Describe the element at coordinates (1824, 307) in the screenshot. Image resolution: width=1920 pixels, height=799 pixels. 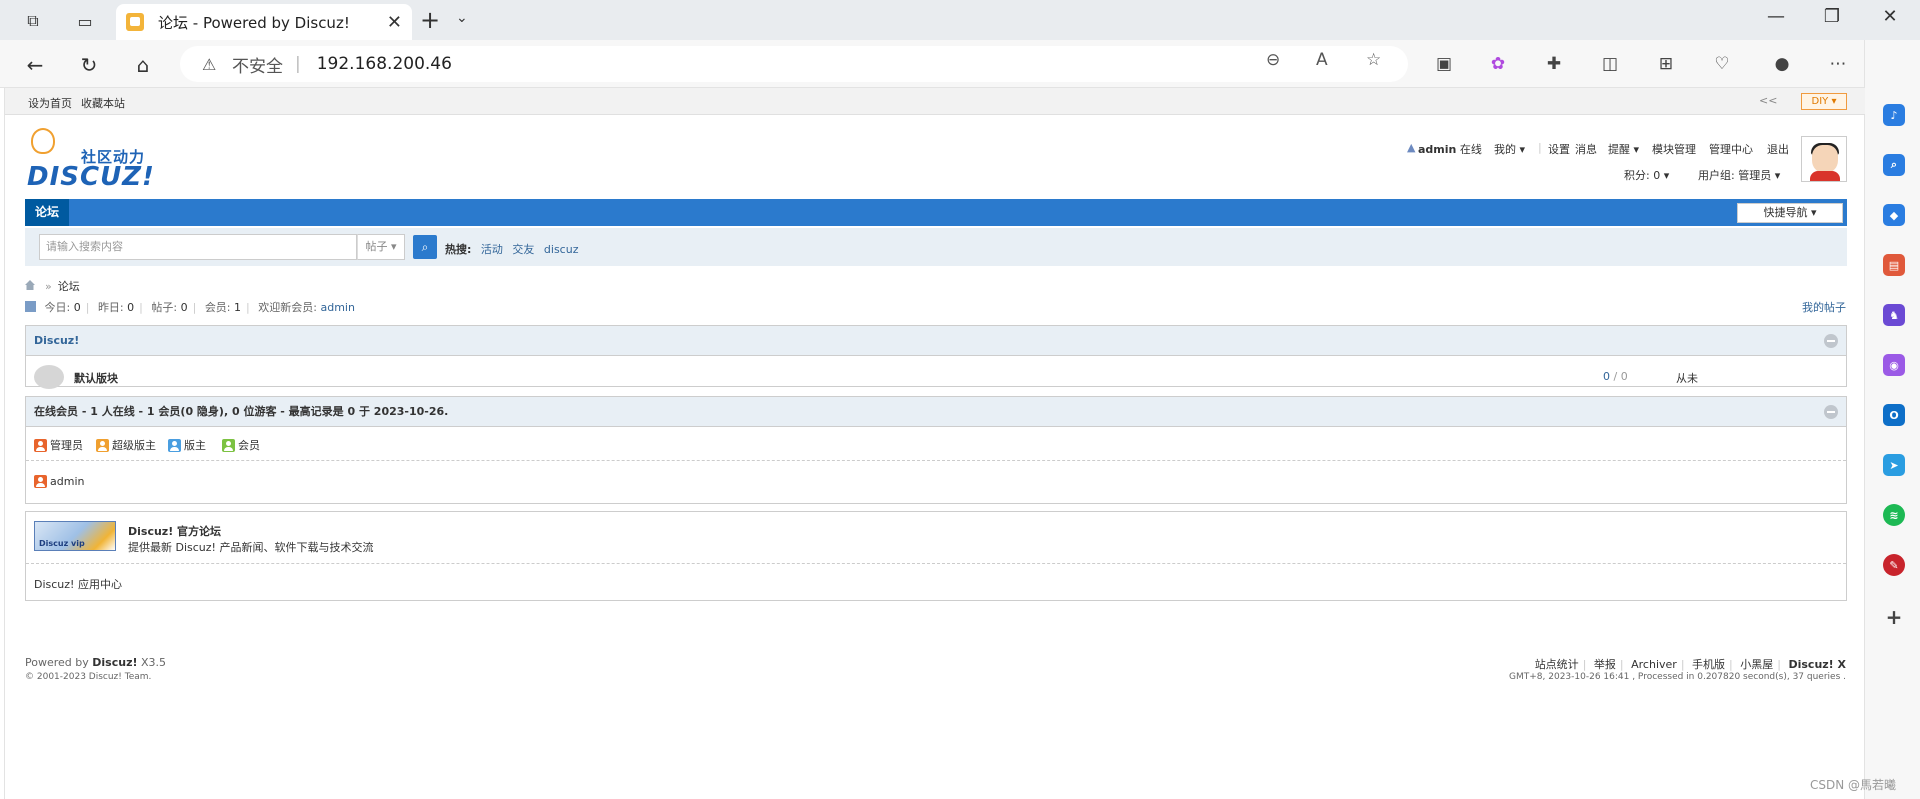
I see `my-threads-link: 我的帖子` at that location.